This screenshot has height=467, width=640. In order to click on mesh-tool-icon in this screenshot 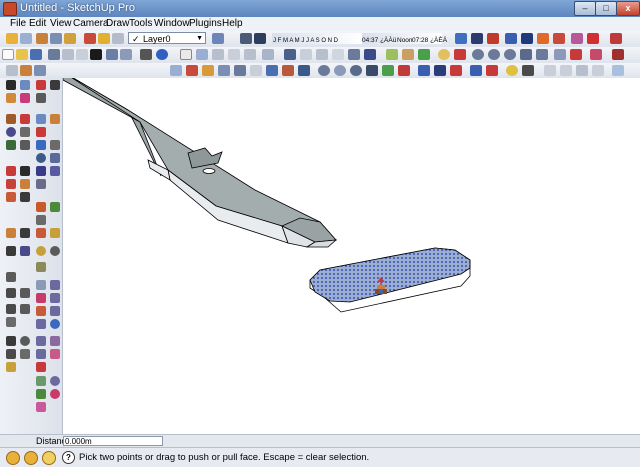, I will do `click(11, 322)`.